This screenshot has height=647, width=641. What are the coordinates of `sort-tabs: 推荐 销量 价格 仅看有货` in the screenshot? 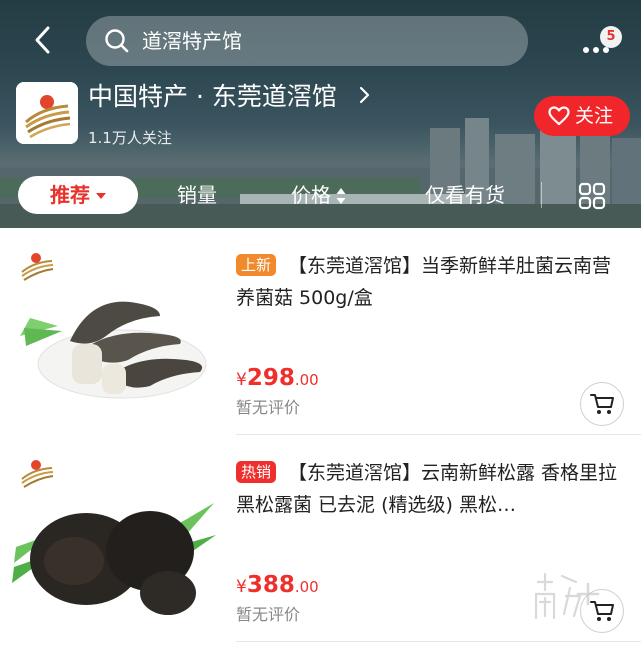 It's located at (320, 195).